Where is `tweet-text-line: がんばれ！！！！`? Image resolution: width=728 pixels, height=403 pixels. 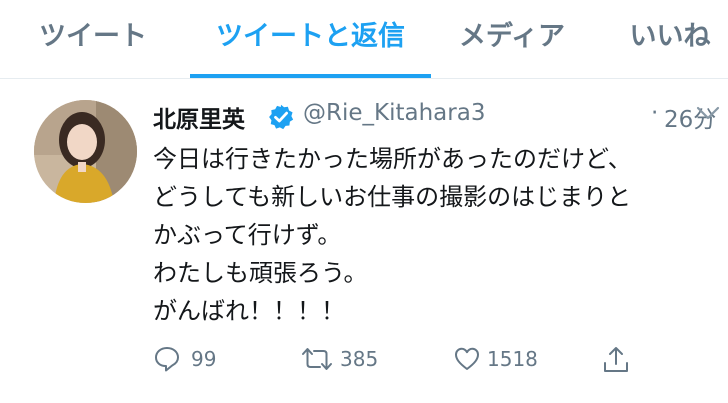 tweet-text-line: がんばれ！！！！ is located at coordinates (249, 311).